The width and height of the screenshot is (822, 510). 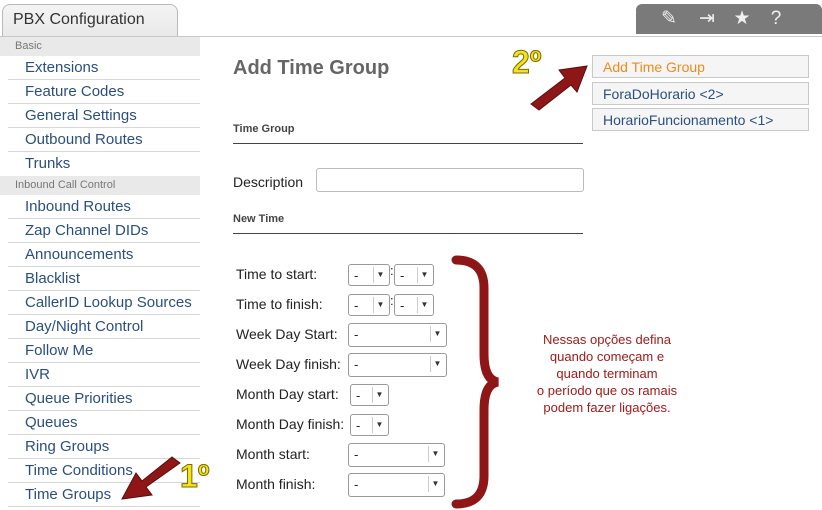 I want to click on time-start-label: Time to start:, so click(x=277, y=274).